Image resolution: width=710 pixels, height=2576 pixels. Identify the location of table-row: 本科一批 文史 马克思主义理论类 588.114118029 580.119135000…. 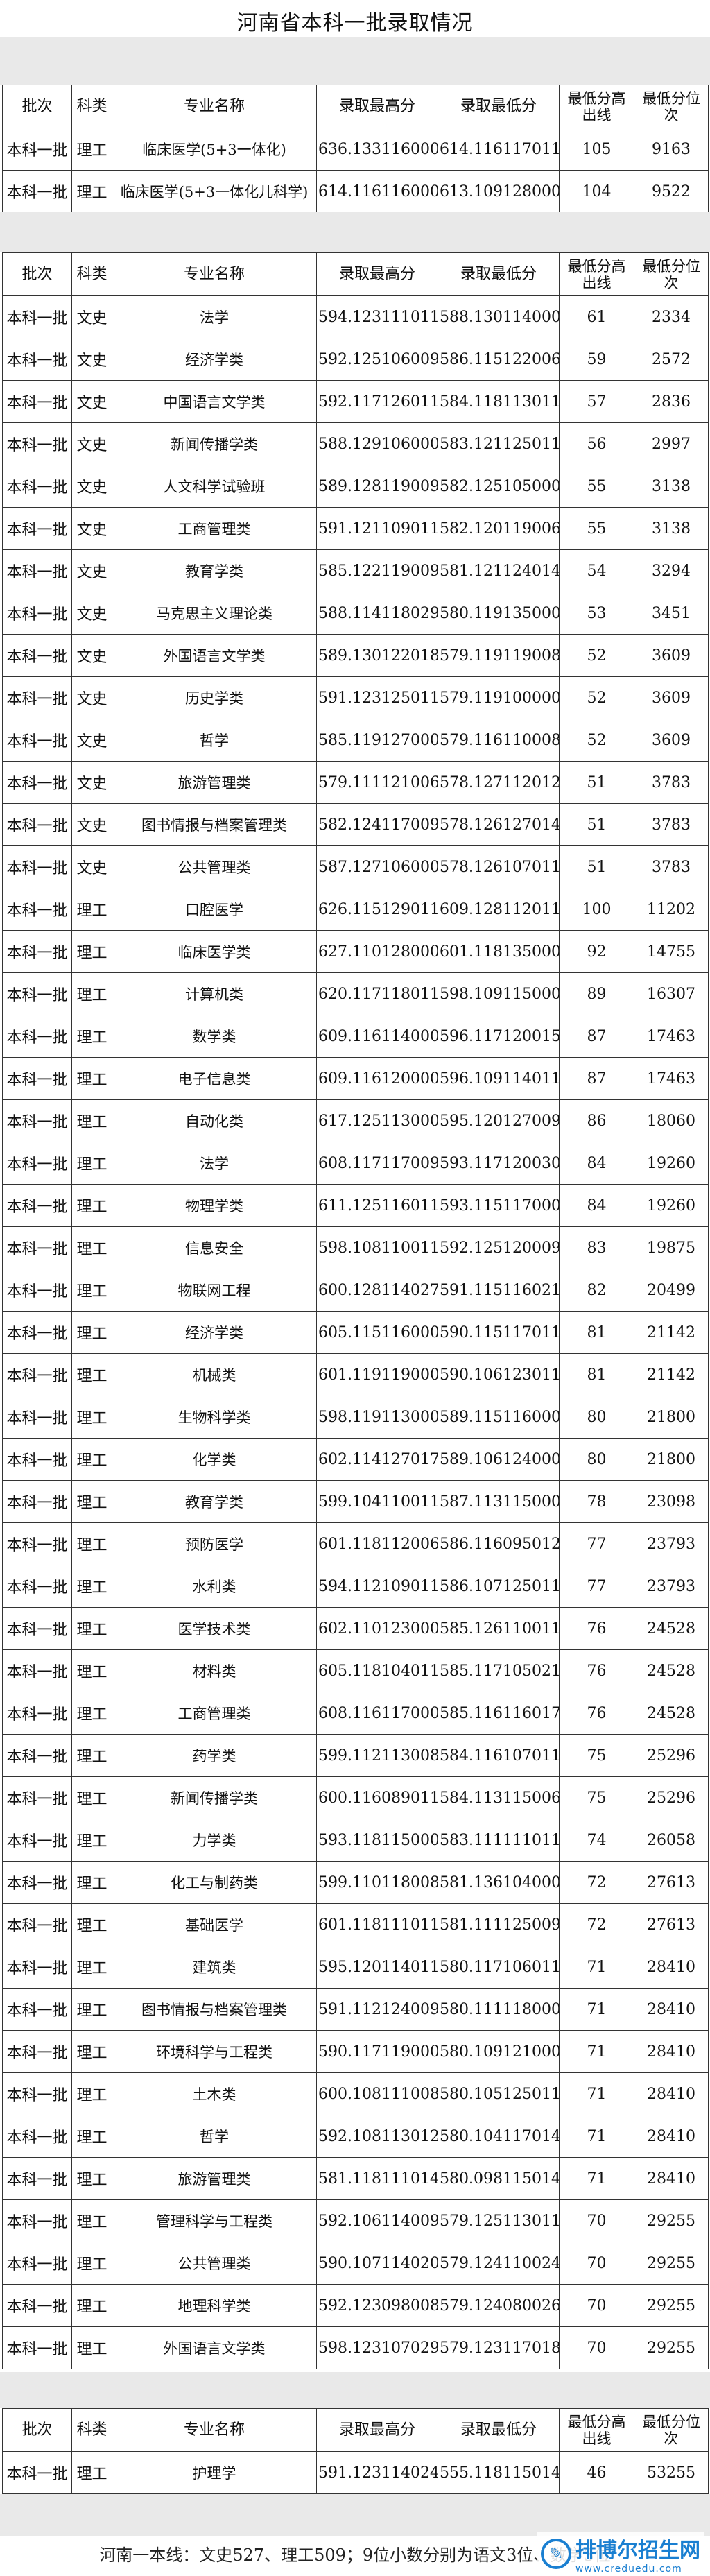
(355, 613).